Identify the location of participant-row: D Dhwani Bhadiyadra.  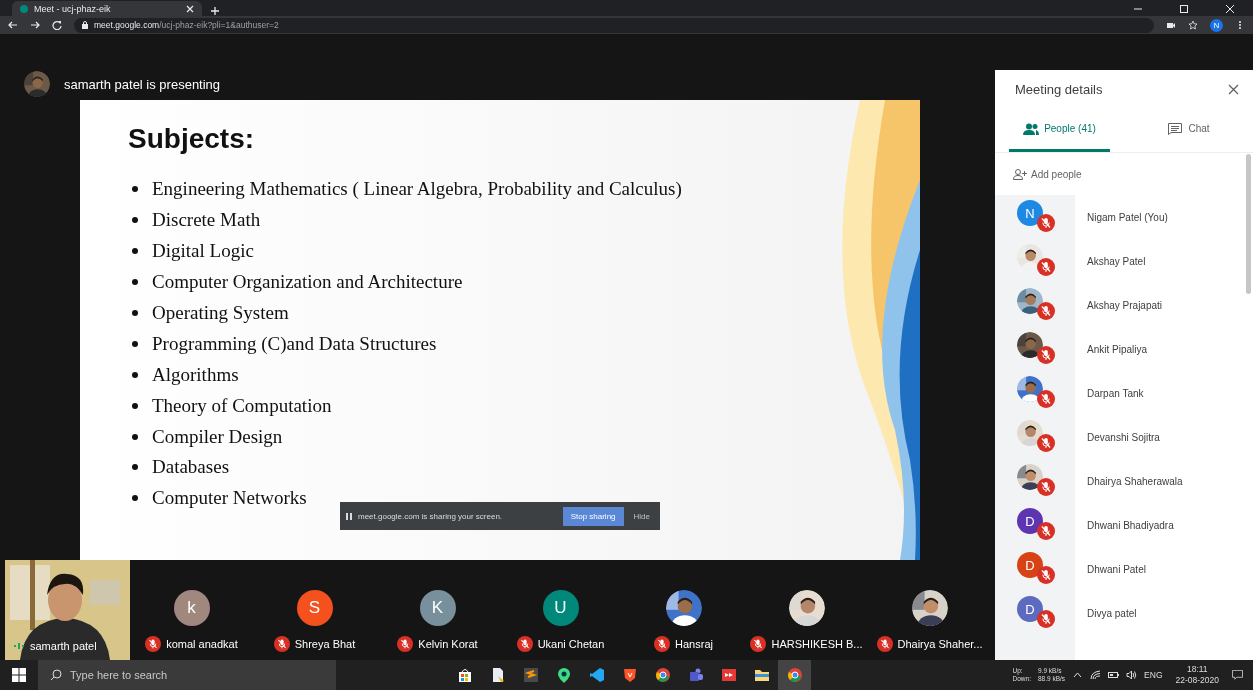
(1124, 525).